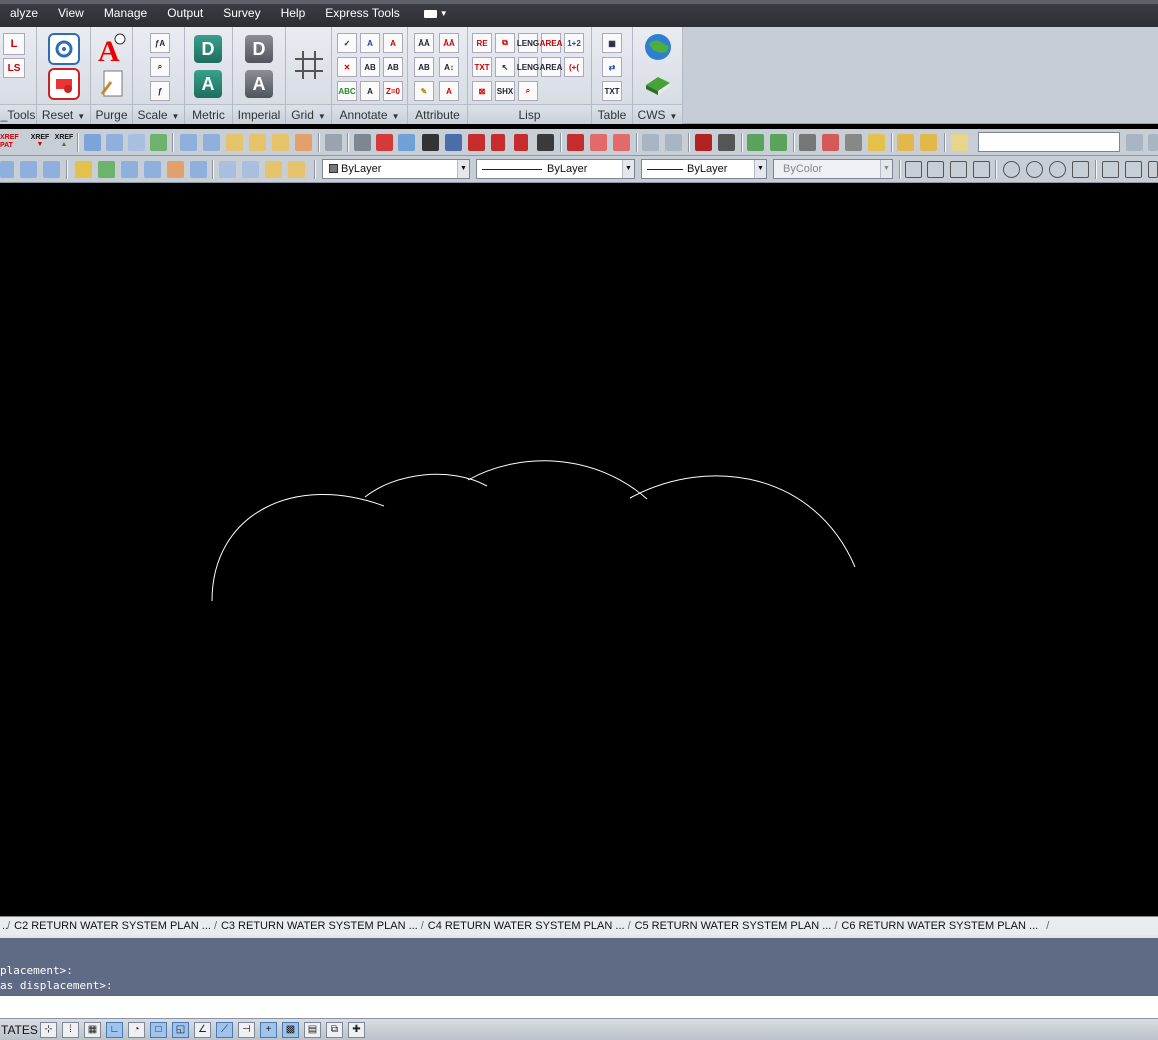  I want to click on layer-tool-8-icon, so click(7, 169).